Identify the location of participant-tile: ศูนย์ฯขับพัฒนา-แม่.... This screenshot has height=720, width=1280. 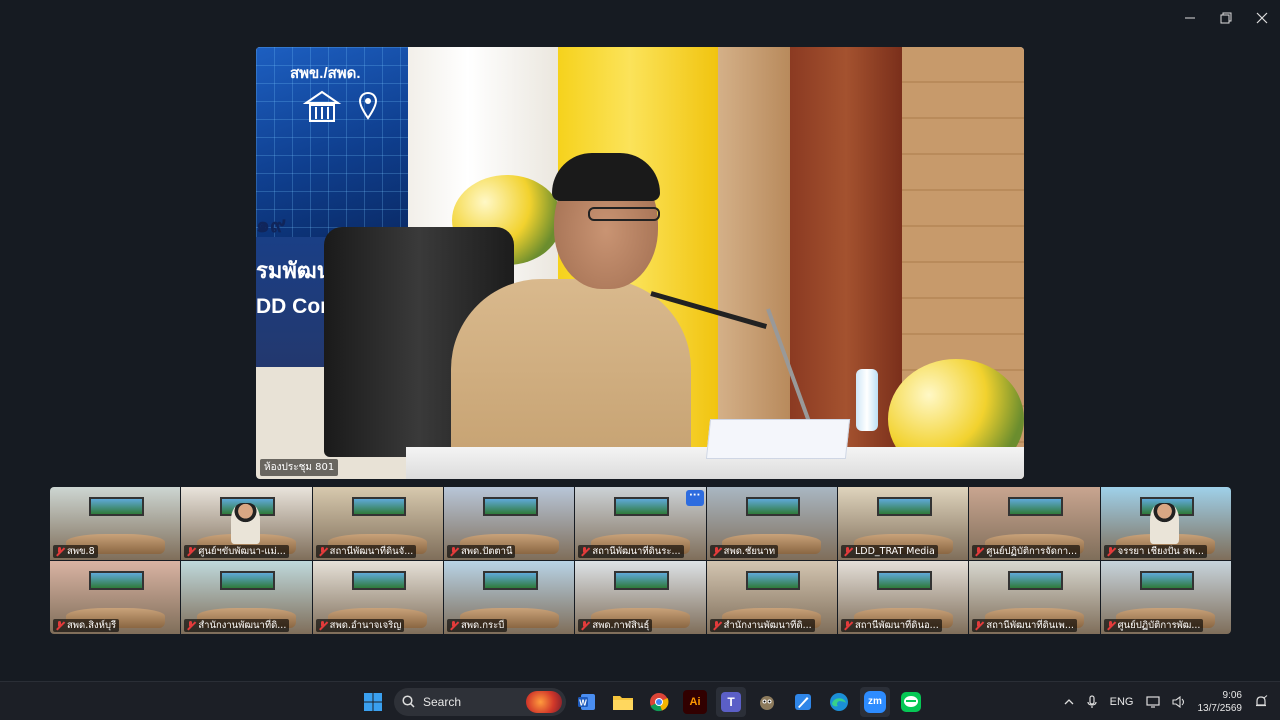
(246, 523).